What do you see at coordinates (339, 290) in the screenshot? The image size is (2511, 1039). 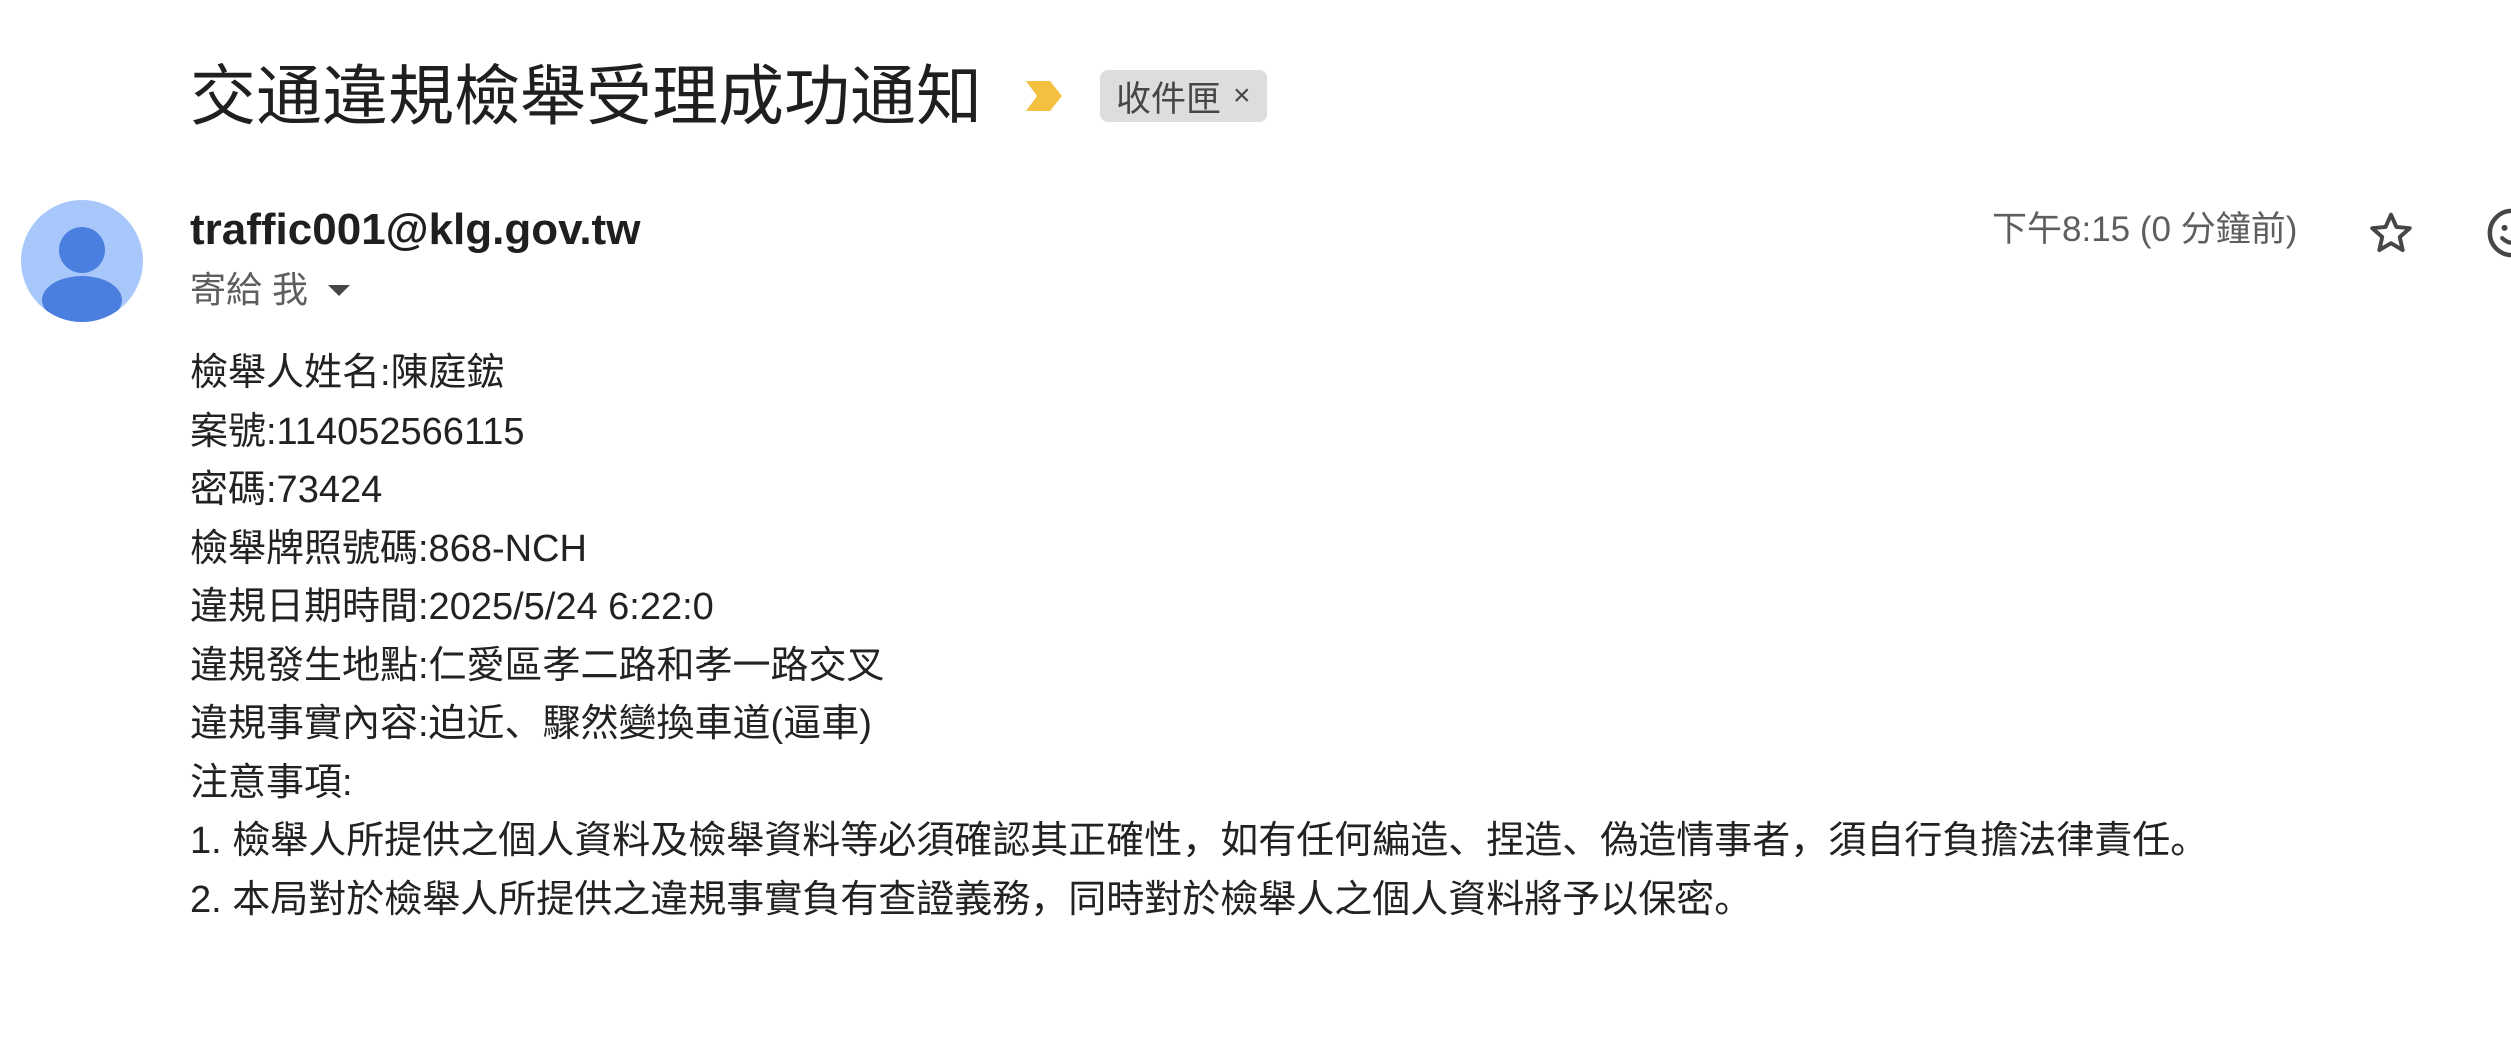 I see `chevron-down-icon` at bounding box center [339, 290].